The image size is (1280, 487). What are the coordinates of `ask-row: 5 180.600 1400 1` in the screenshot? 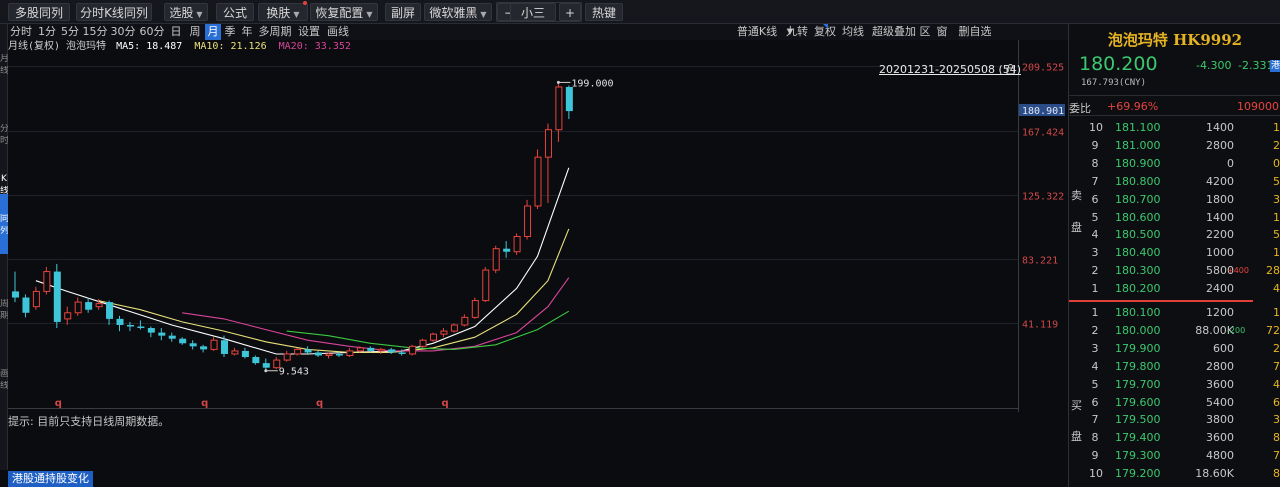 It's located at (1174, 217).